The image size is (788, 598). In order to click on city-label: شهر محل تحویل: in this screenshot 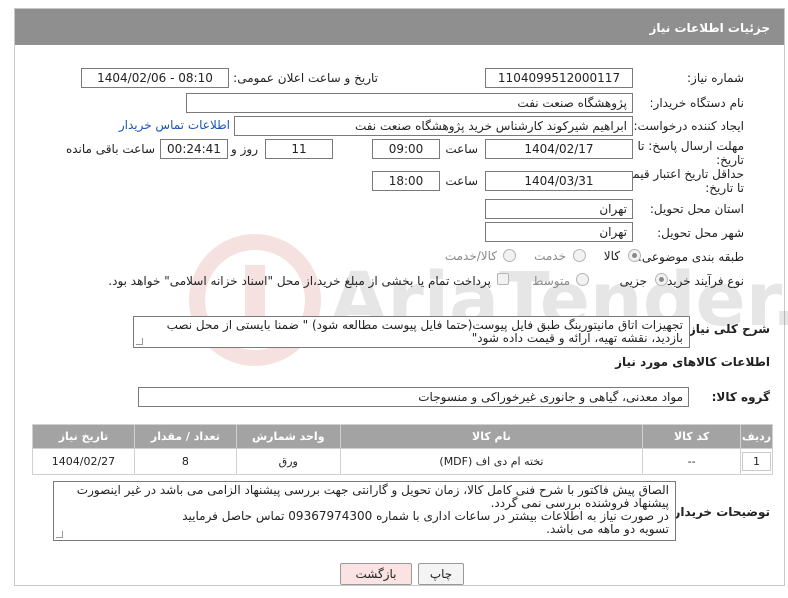, I will do `click(700, 233)`.